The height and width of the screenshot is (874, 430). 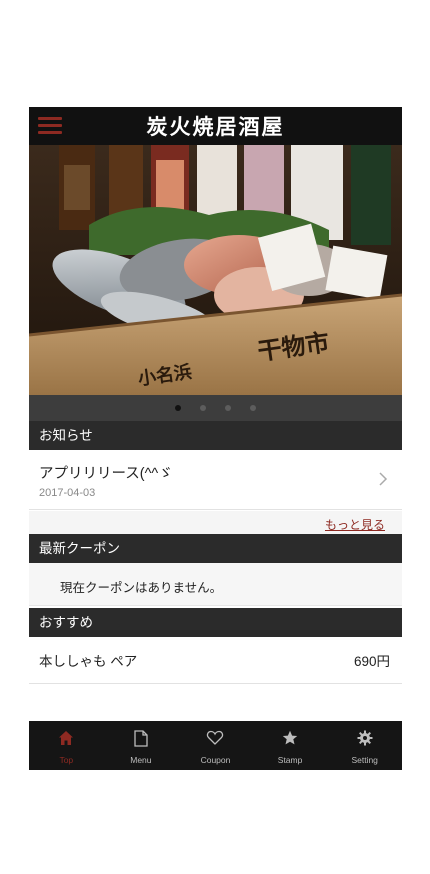 I want to click on coupon-section-header: 最新クーポン, so click(x=215, y=548).